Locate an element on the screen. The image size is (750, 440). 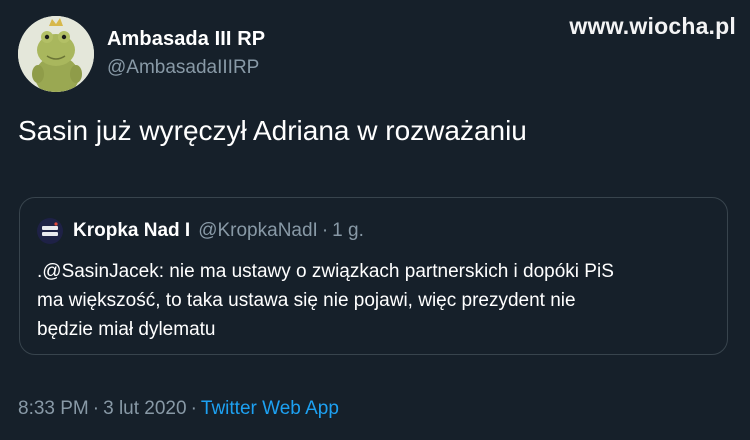
quoted-author-name: Kropka Nad I is located at coordinates (131, 231).